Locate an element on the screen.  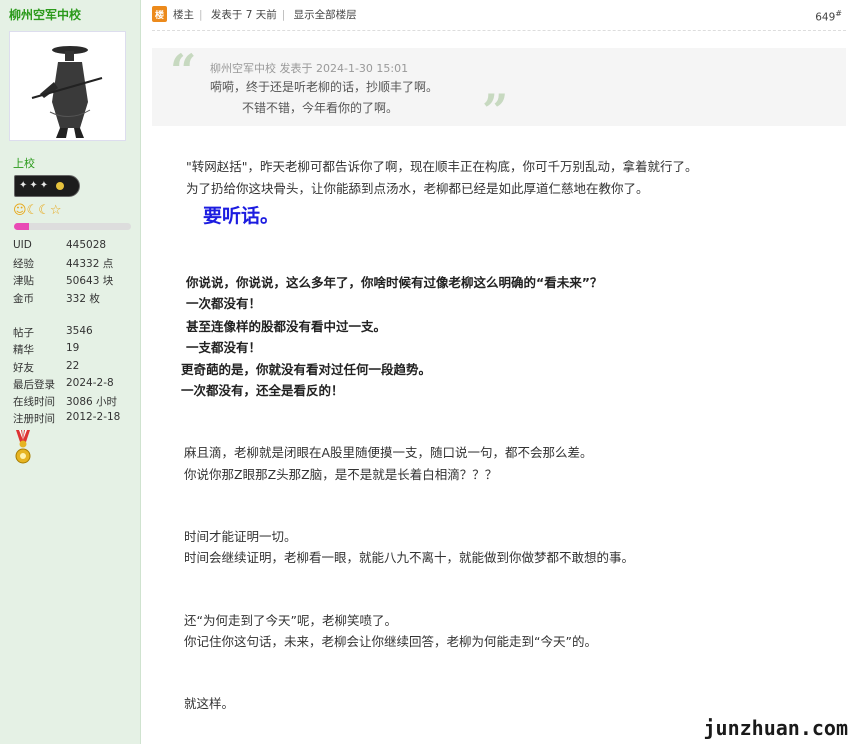
quote-line: 不错不错，今年看你的了啊。 is located at coordinates (320, 108).